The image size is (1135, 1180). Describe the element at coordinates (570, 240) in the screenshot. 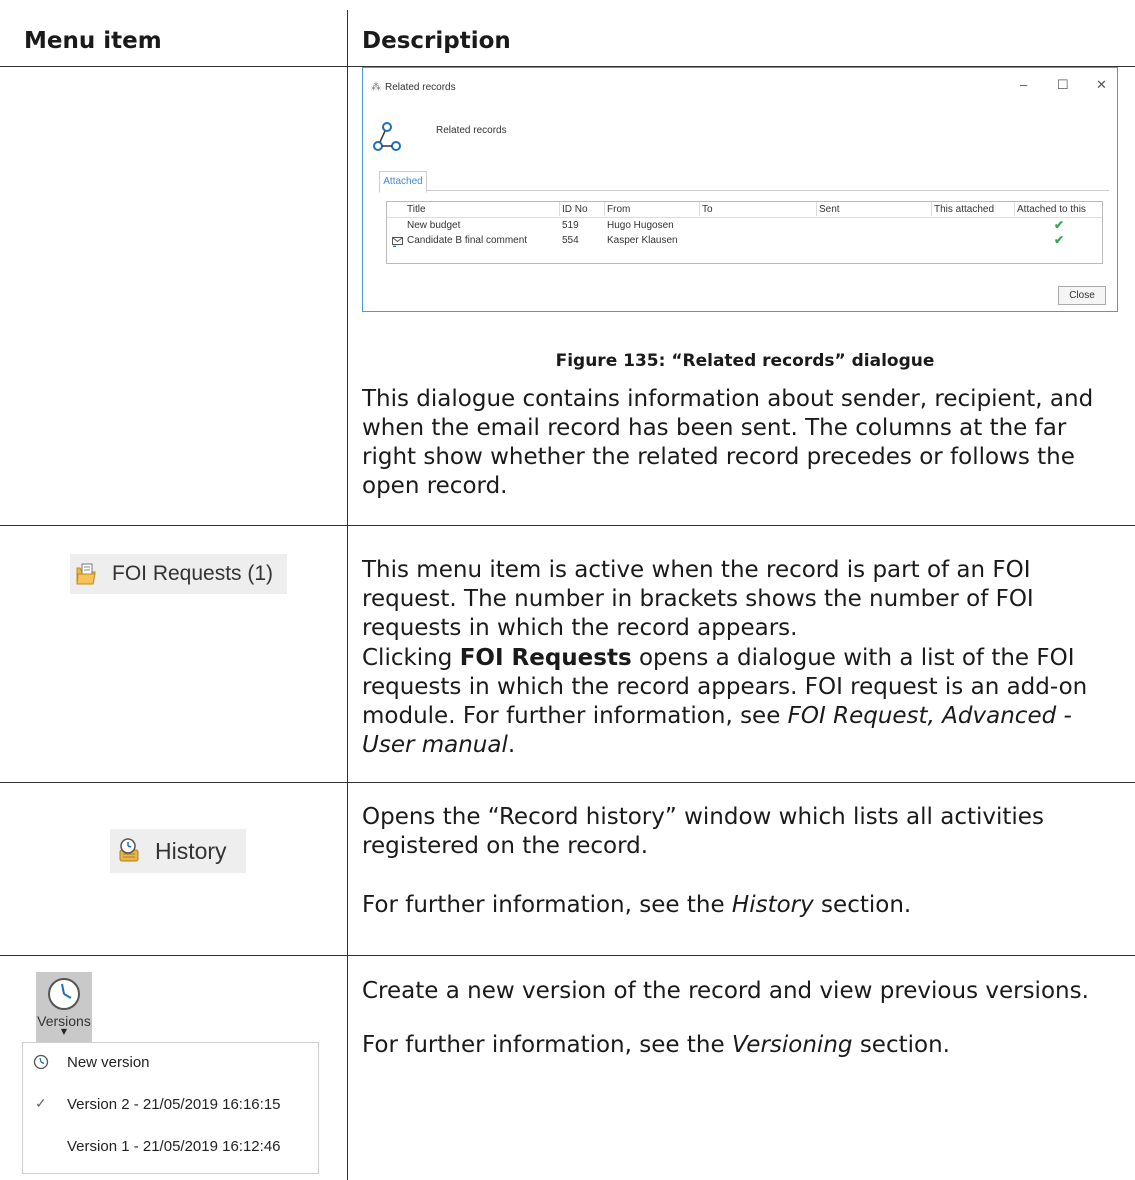

I see `grid-cell-id: 554` at that location.